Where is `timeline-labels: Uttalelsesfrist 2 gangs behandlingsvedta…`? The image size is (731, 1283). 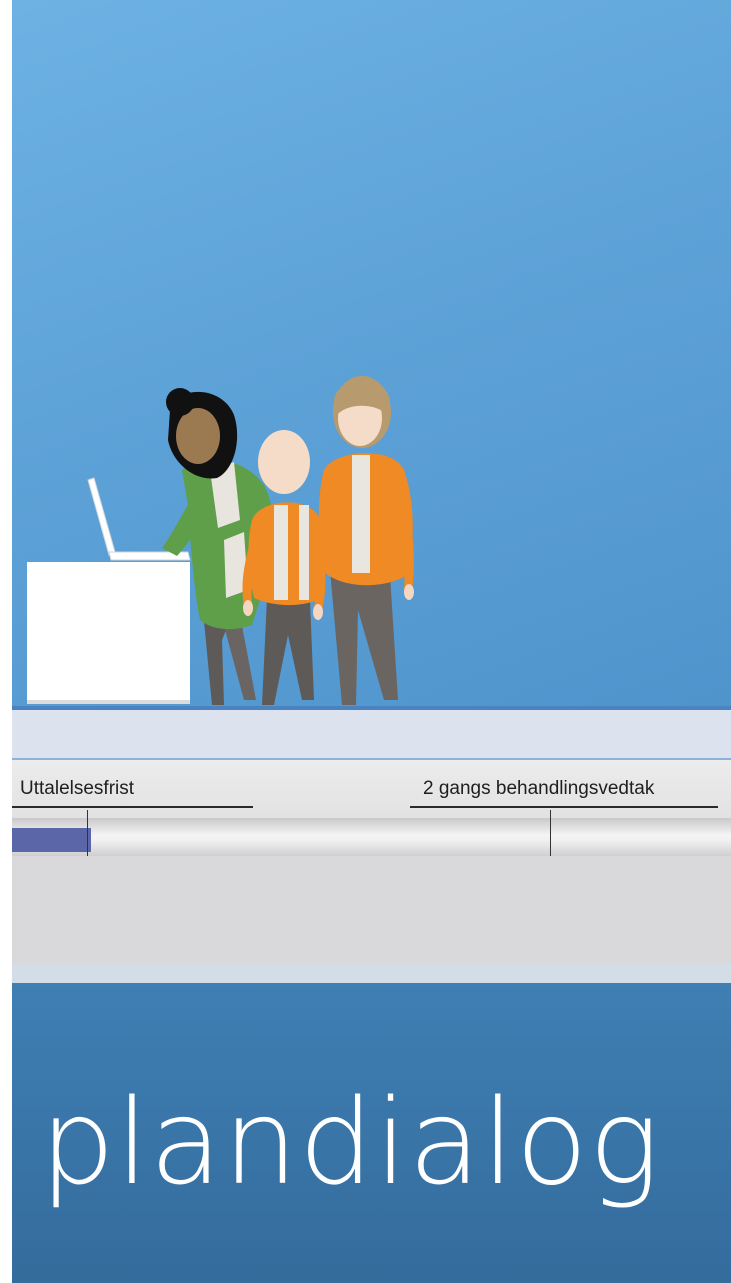
timeline-labels: Uttalelsesfrist 2 gangs behandlingsvedta… is located at coordinates (371, 789).